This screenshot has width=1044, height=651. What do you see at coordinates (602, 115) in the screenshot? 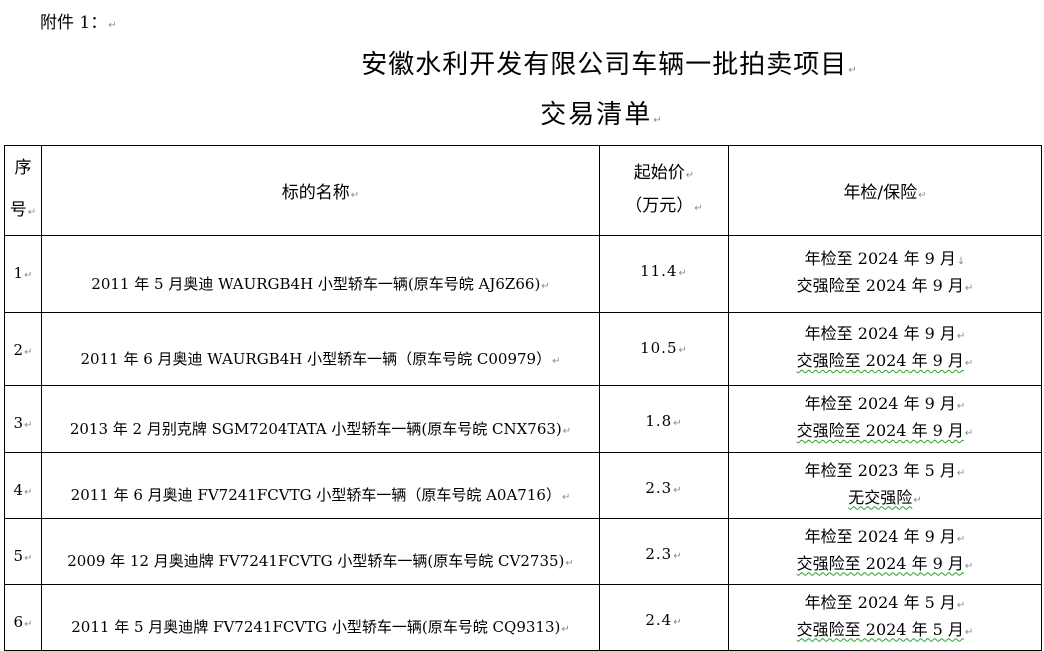
I see `document-subtitle: 交易清单↵` at bounding box center [602, 115].